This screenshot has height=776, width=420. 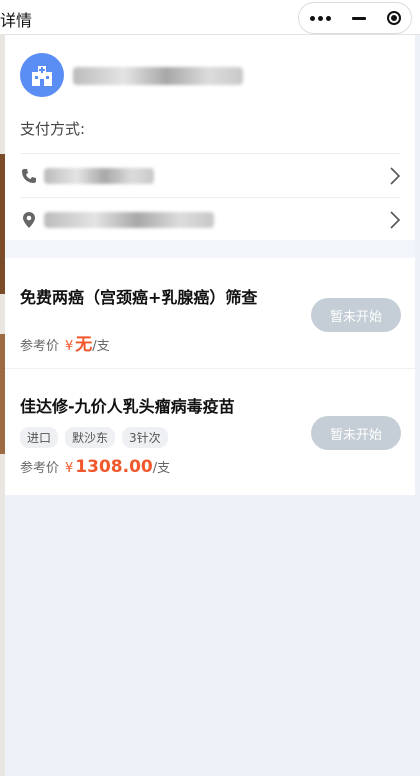 I want to click on service-name: 免费两癌（宫颈癌+乳腺癌）筛查, so click(x=139, y=297).